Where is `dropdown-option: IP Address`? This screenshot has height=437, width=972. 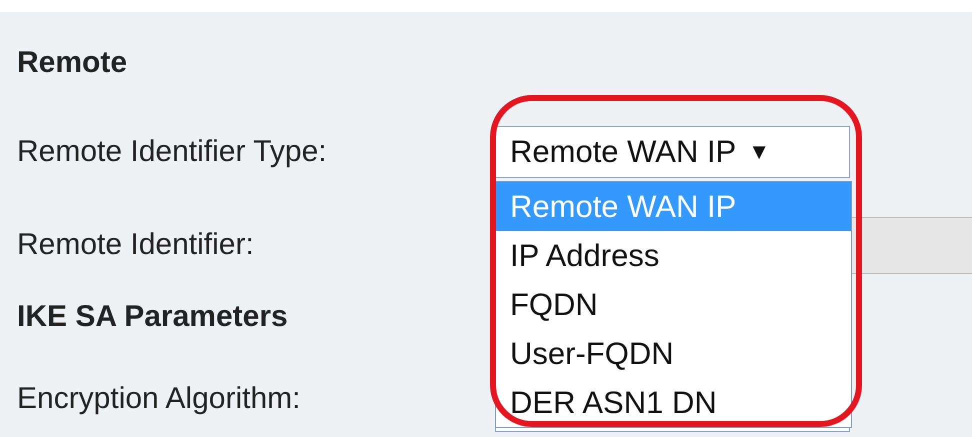 dropdown-option: IP Address is located at coordinates (673, 255).